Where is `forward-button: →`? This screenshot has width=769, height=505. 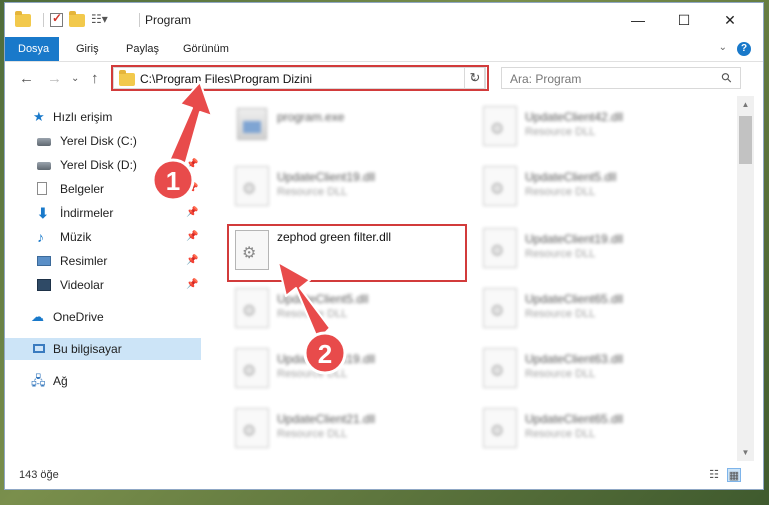
forward-button: → is located at coordinates (54, 78).